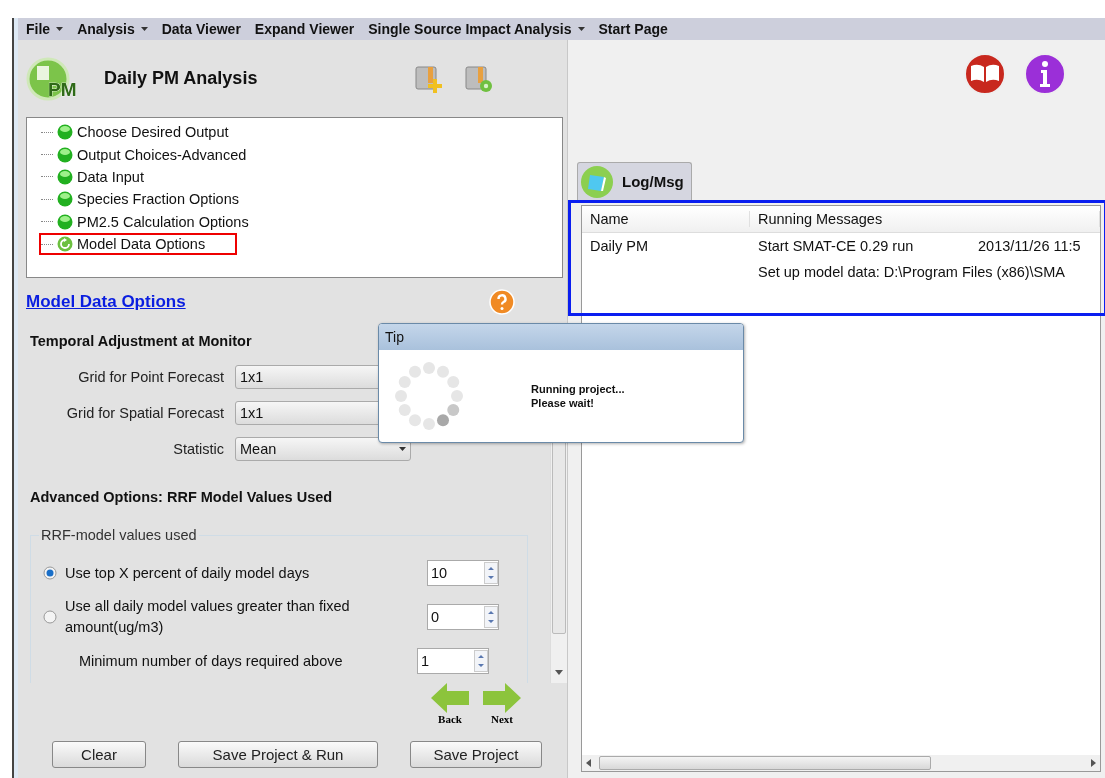 The width and height of the screenshot is (1105, 778). I want to click on tree-item: Species Fraction Options, so click(155, 199).